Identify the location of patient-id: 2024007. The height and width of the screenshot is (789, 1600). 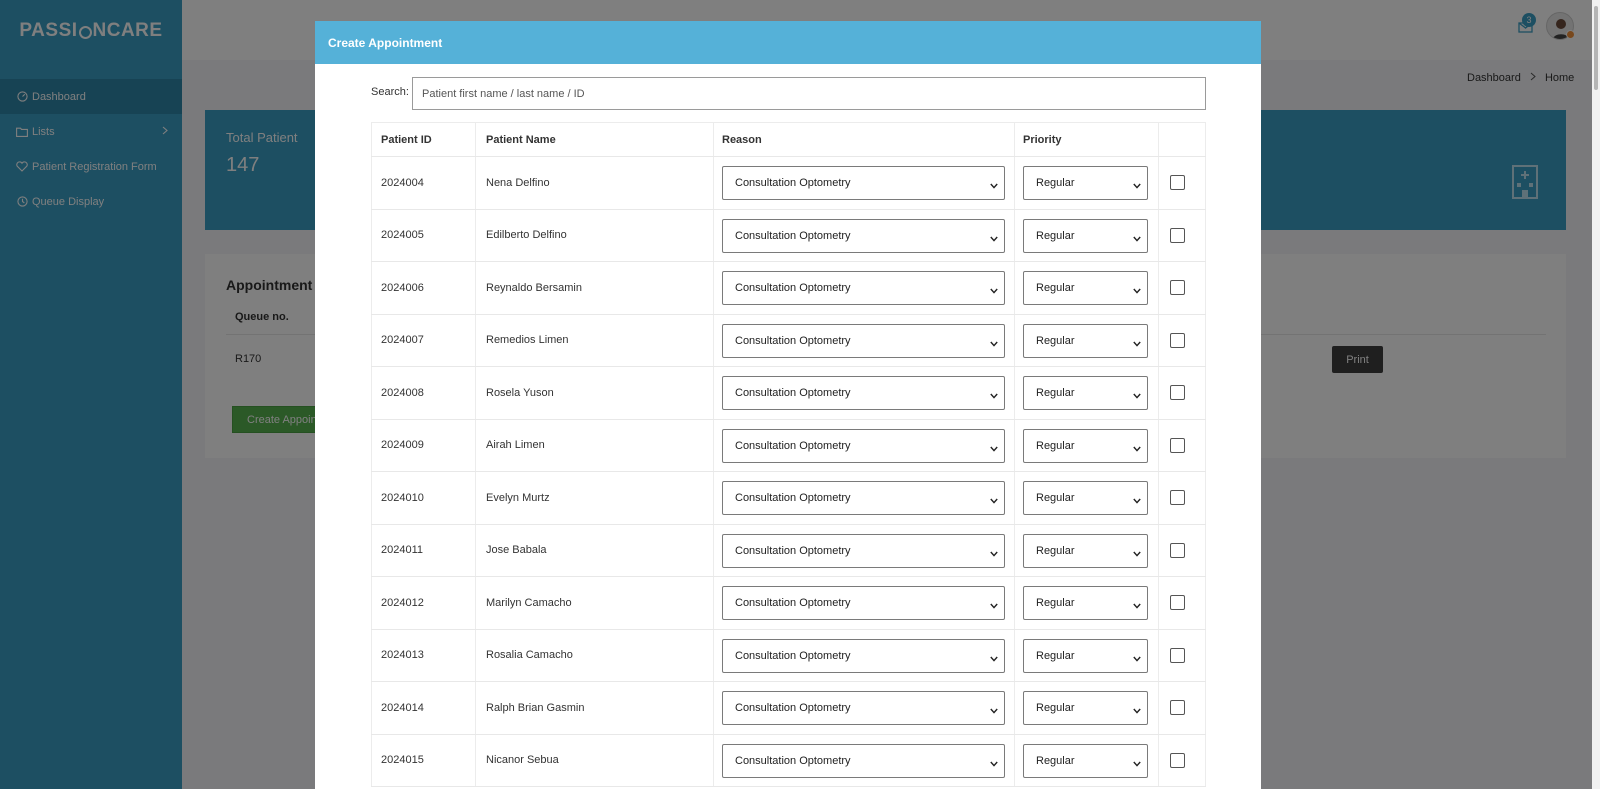
(402, 340).